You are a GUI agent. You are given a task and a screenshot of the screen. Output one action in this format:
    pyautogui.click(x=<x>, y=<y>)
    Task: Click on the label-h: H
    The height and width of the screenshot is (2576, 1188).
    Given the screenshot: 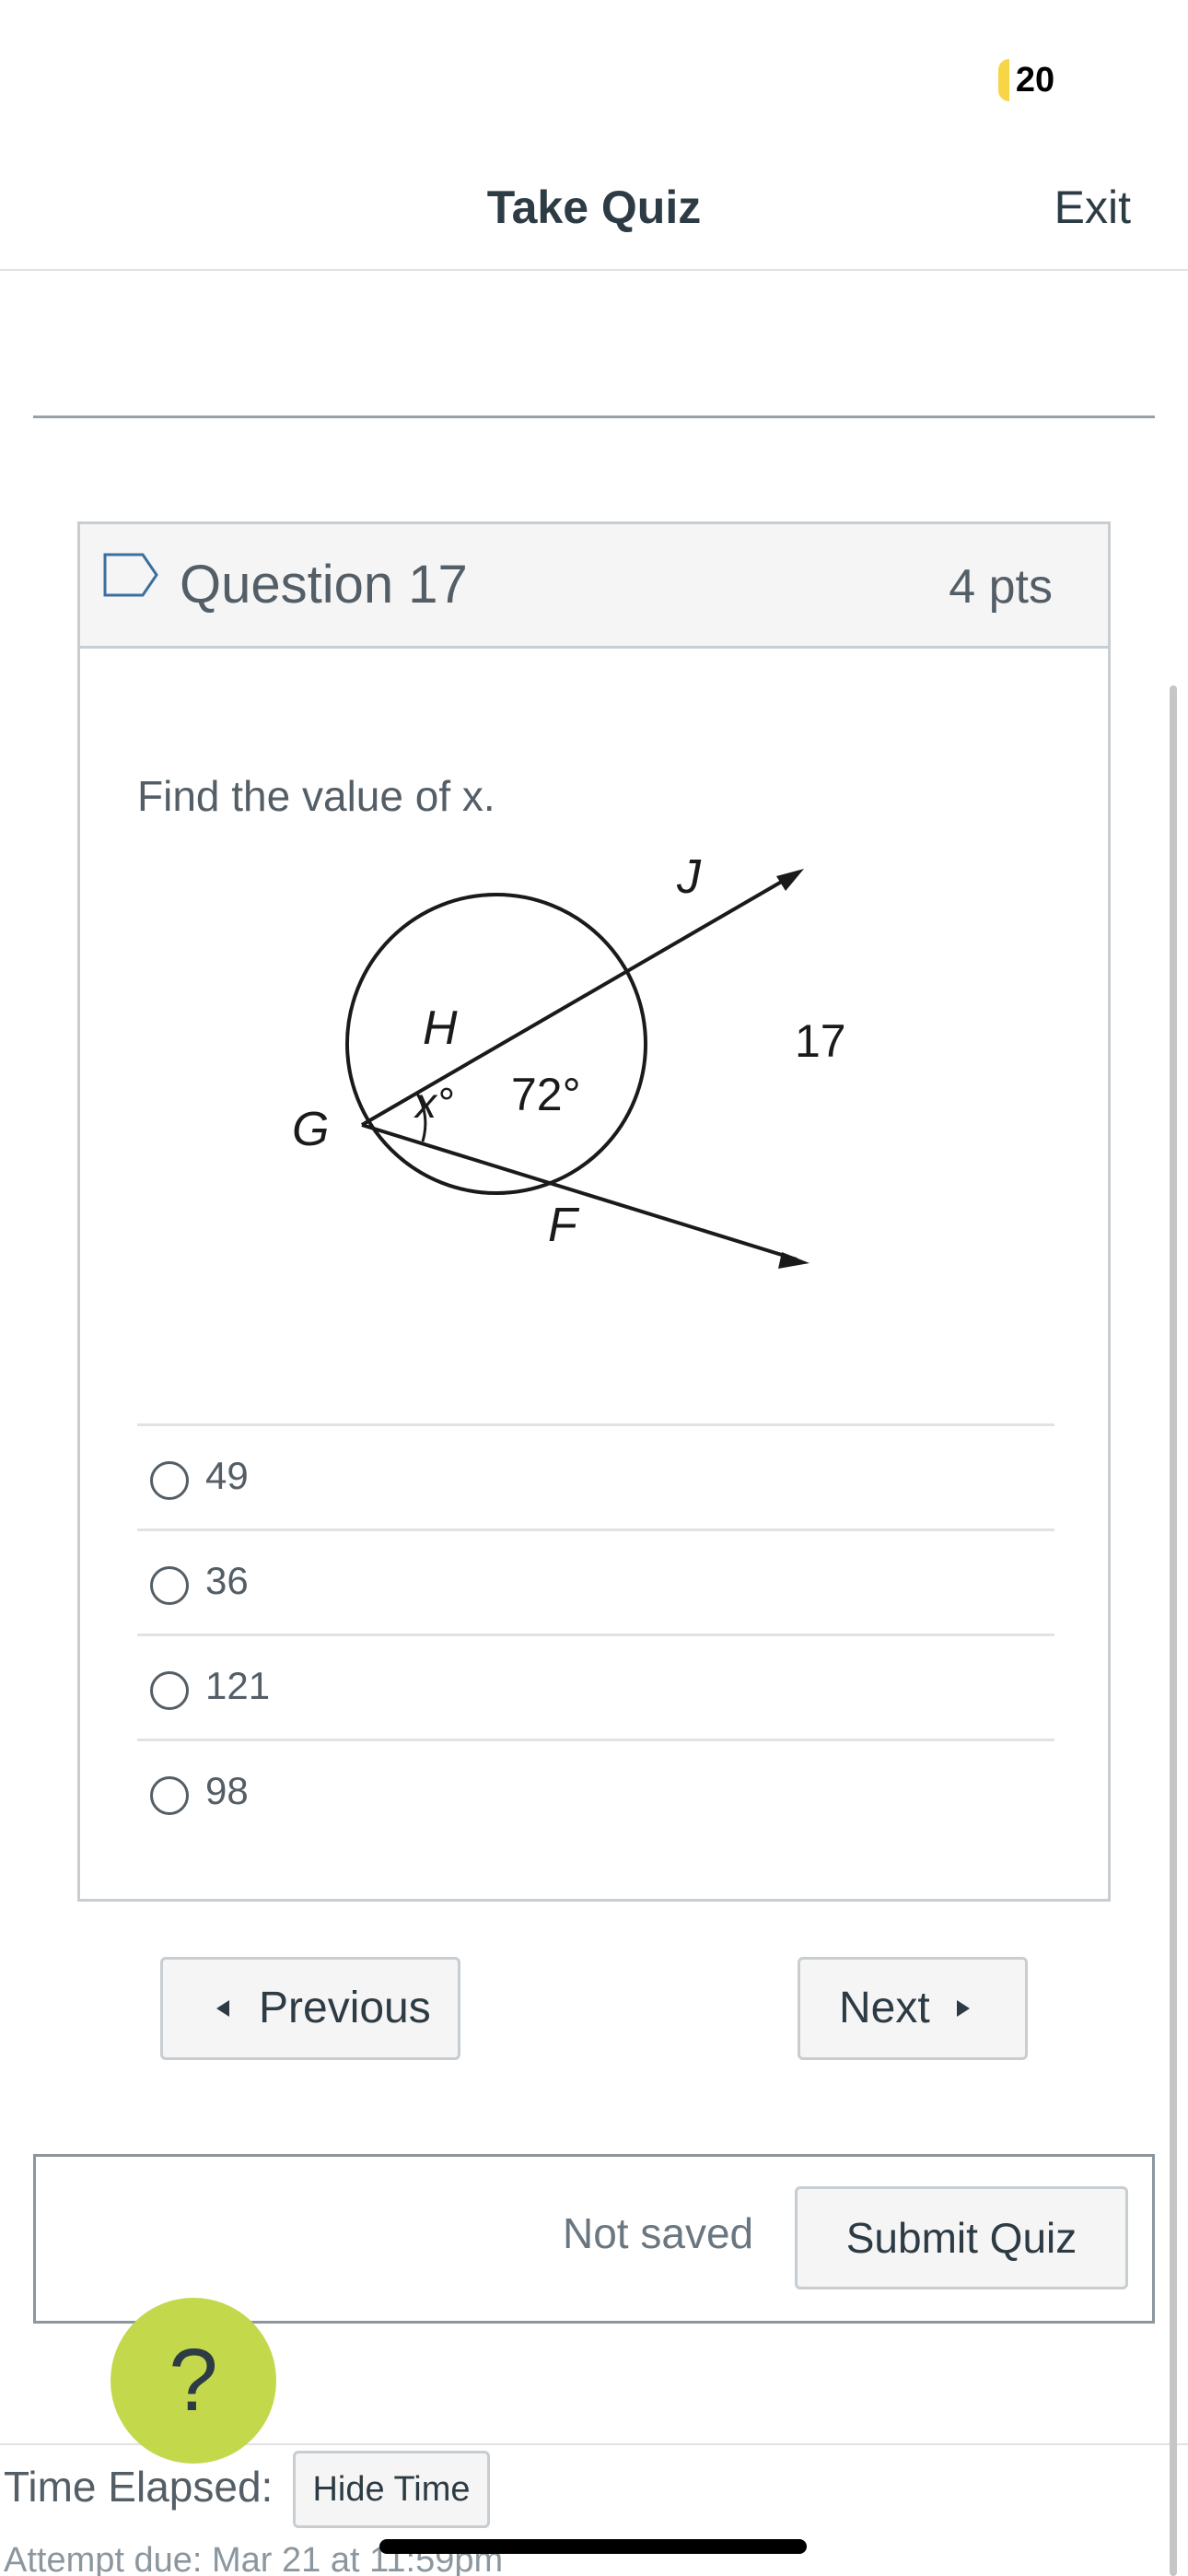 What is the action you would take?
    pyautogui.click(x=440, y=1028)
    